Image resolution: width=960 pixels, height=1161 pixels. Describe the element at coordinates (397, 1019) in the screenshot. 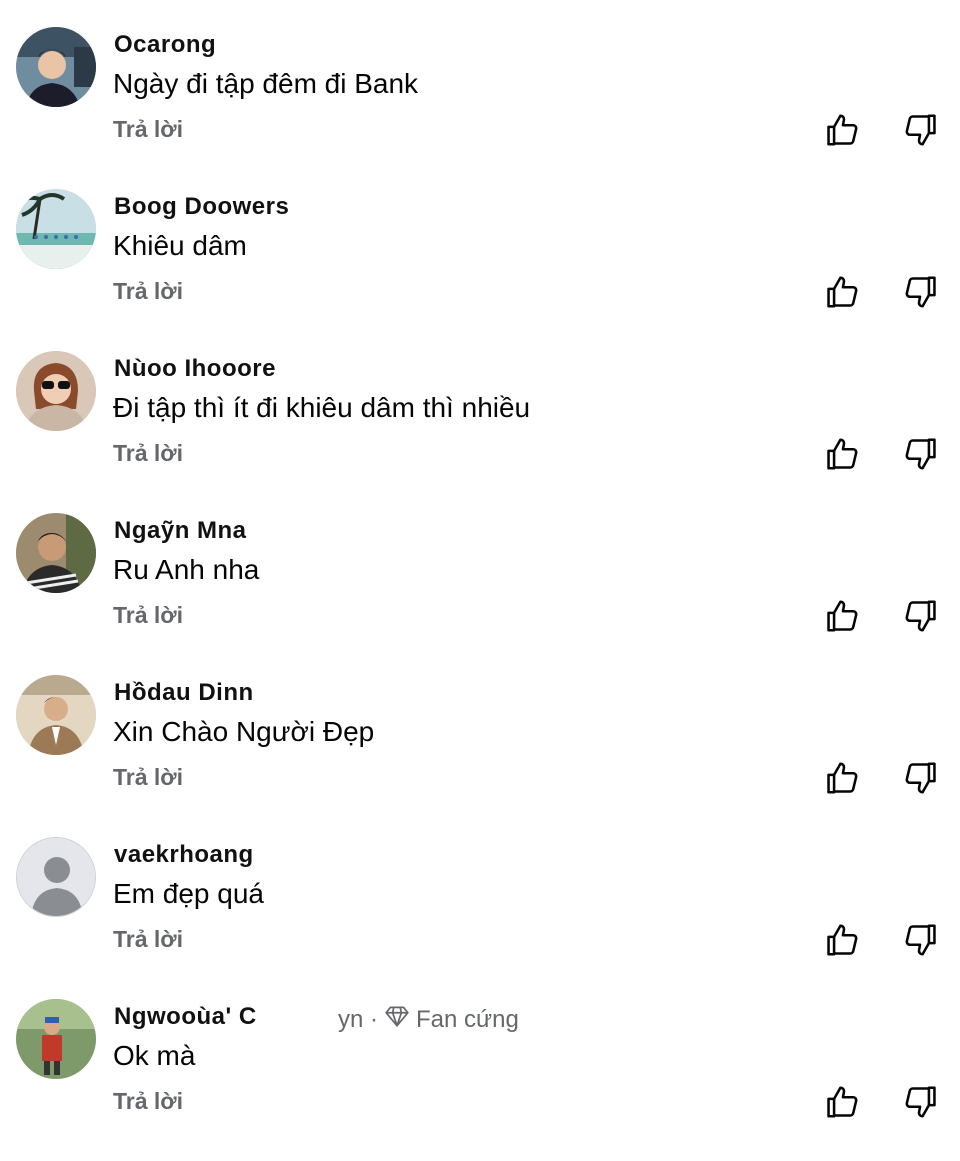

I see `diamond-icon` at that location.